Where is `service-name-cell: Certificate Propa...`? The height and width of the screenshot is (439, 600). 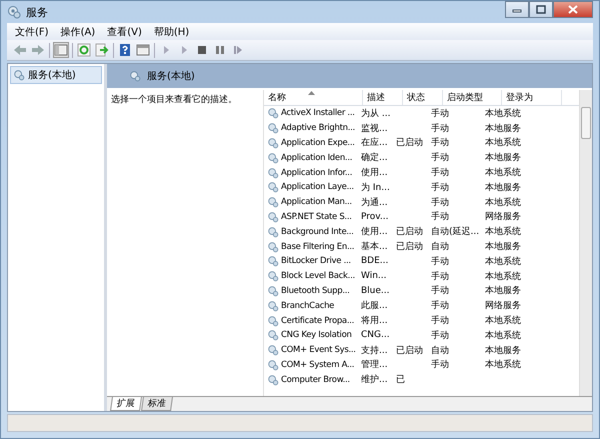
service-name-cell: Certificate Propa... is located at coordinates (317, 321).